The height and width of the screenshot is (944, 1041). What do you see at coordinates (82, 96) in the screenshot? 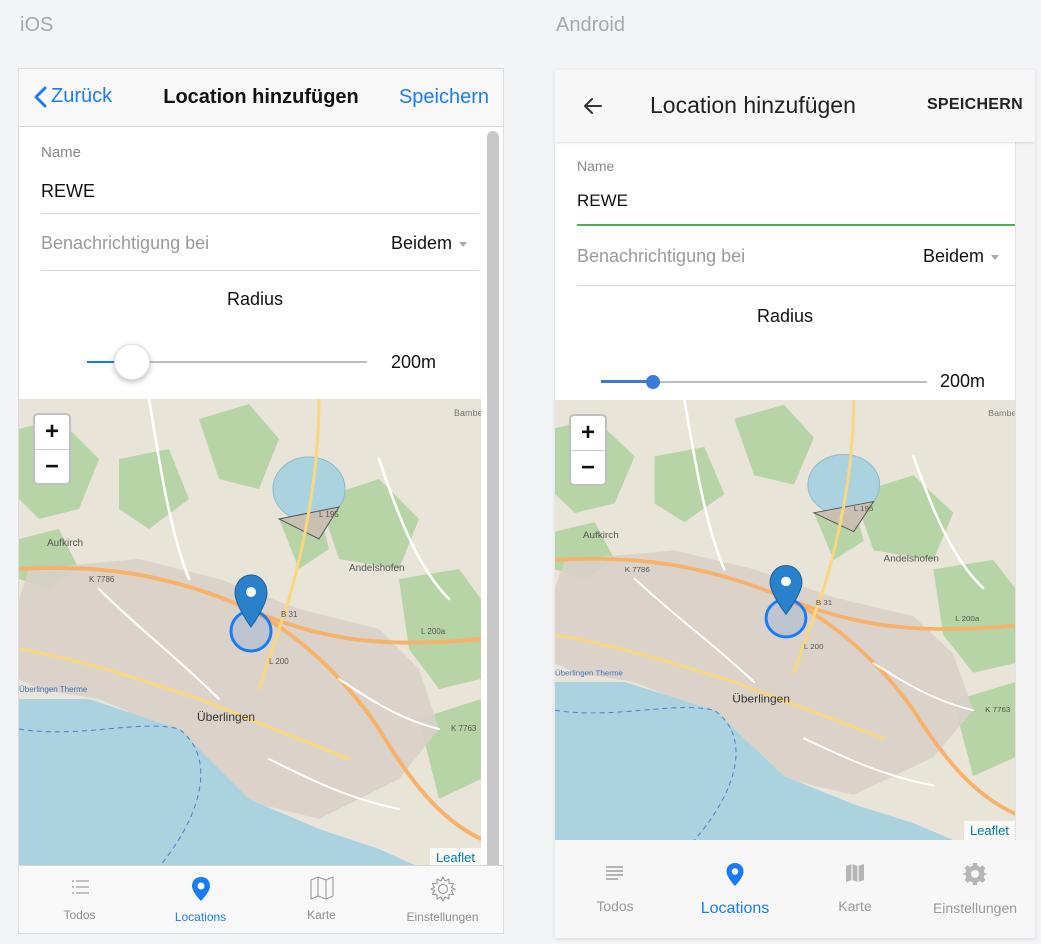
I see `back-label: Zurück` at bounding box center [82, 96].